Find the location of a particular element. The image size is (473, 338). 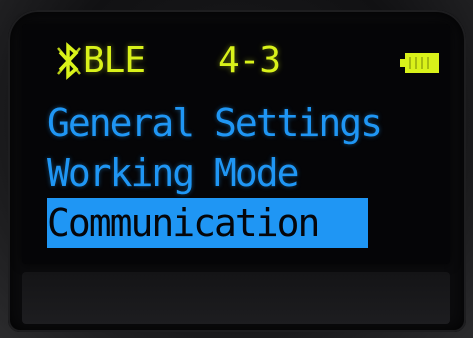

menu-item-label: Working Mode is located at coordinates (173, 173).